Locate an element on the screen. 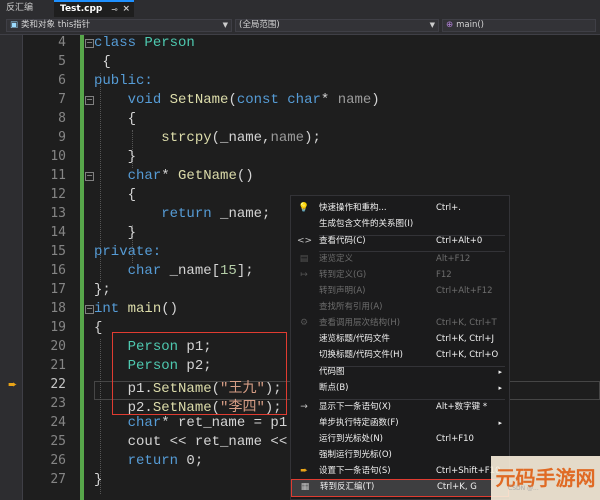  menu-item-set-next-statement: ➨ 设置下一条语句(S) Ctrl+Shift+F10 is located at coordinates (400, 471).